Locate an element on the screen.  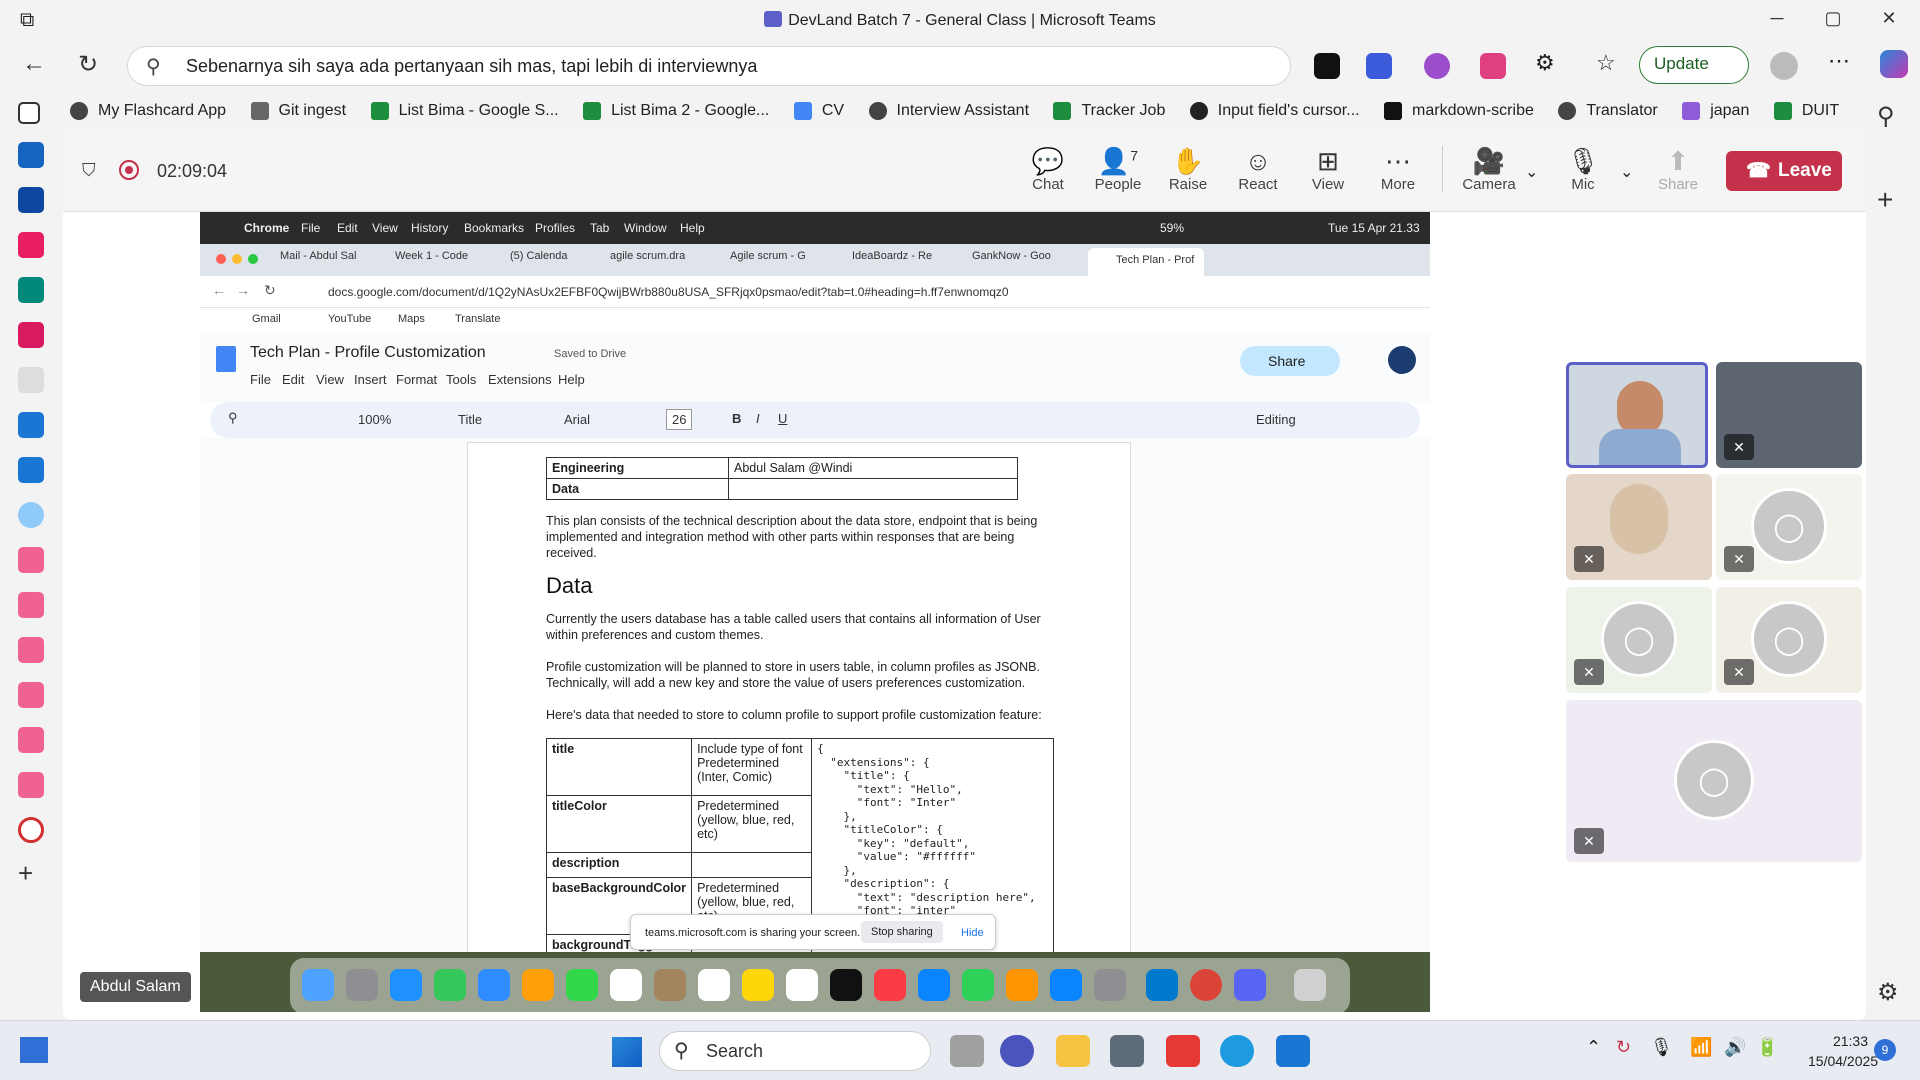
bookmark-youtube: YouTube is located at coordinates (349, 319).